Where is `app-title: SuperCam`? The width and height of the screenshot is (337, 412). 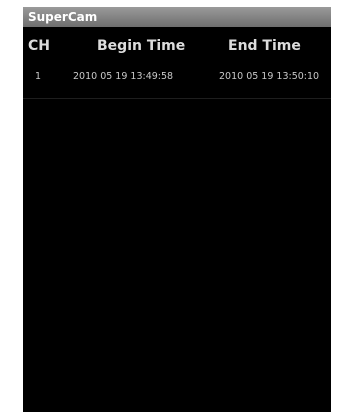 app-title: SuperCam is located at coordinates (63, 17).